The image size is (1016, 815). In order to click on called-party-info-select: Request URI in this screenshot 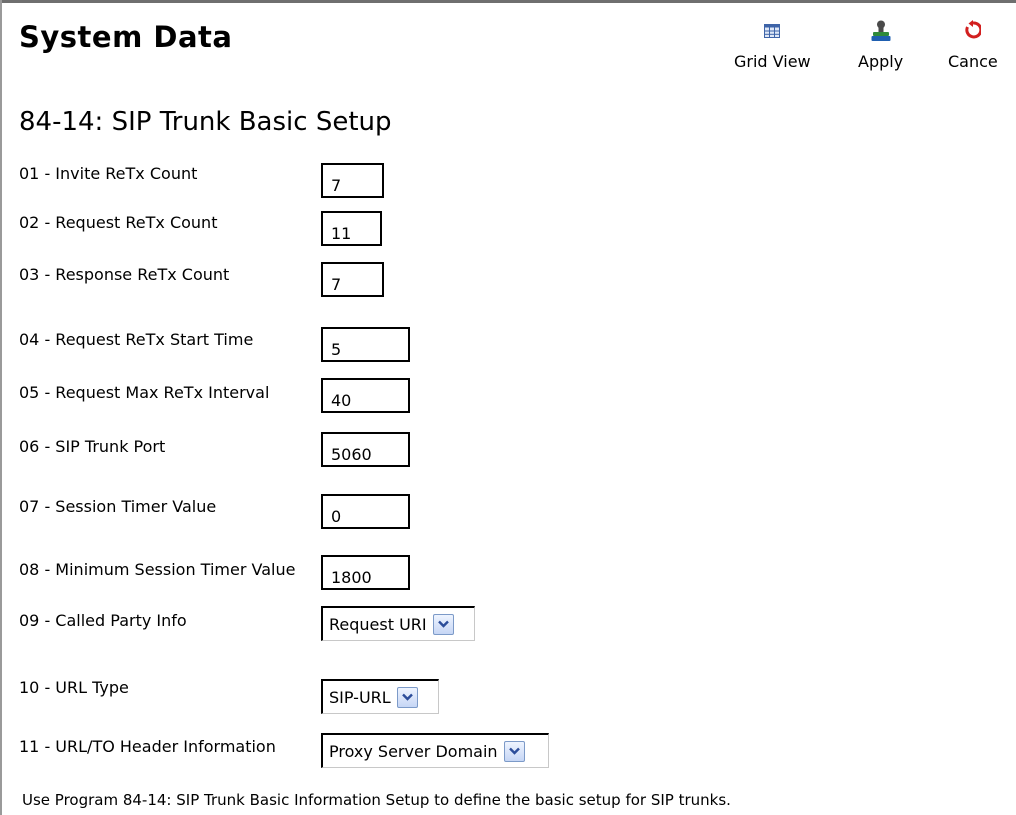, I will do `click(398, 623)`.